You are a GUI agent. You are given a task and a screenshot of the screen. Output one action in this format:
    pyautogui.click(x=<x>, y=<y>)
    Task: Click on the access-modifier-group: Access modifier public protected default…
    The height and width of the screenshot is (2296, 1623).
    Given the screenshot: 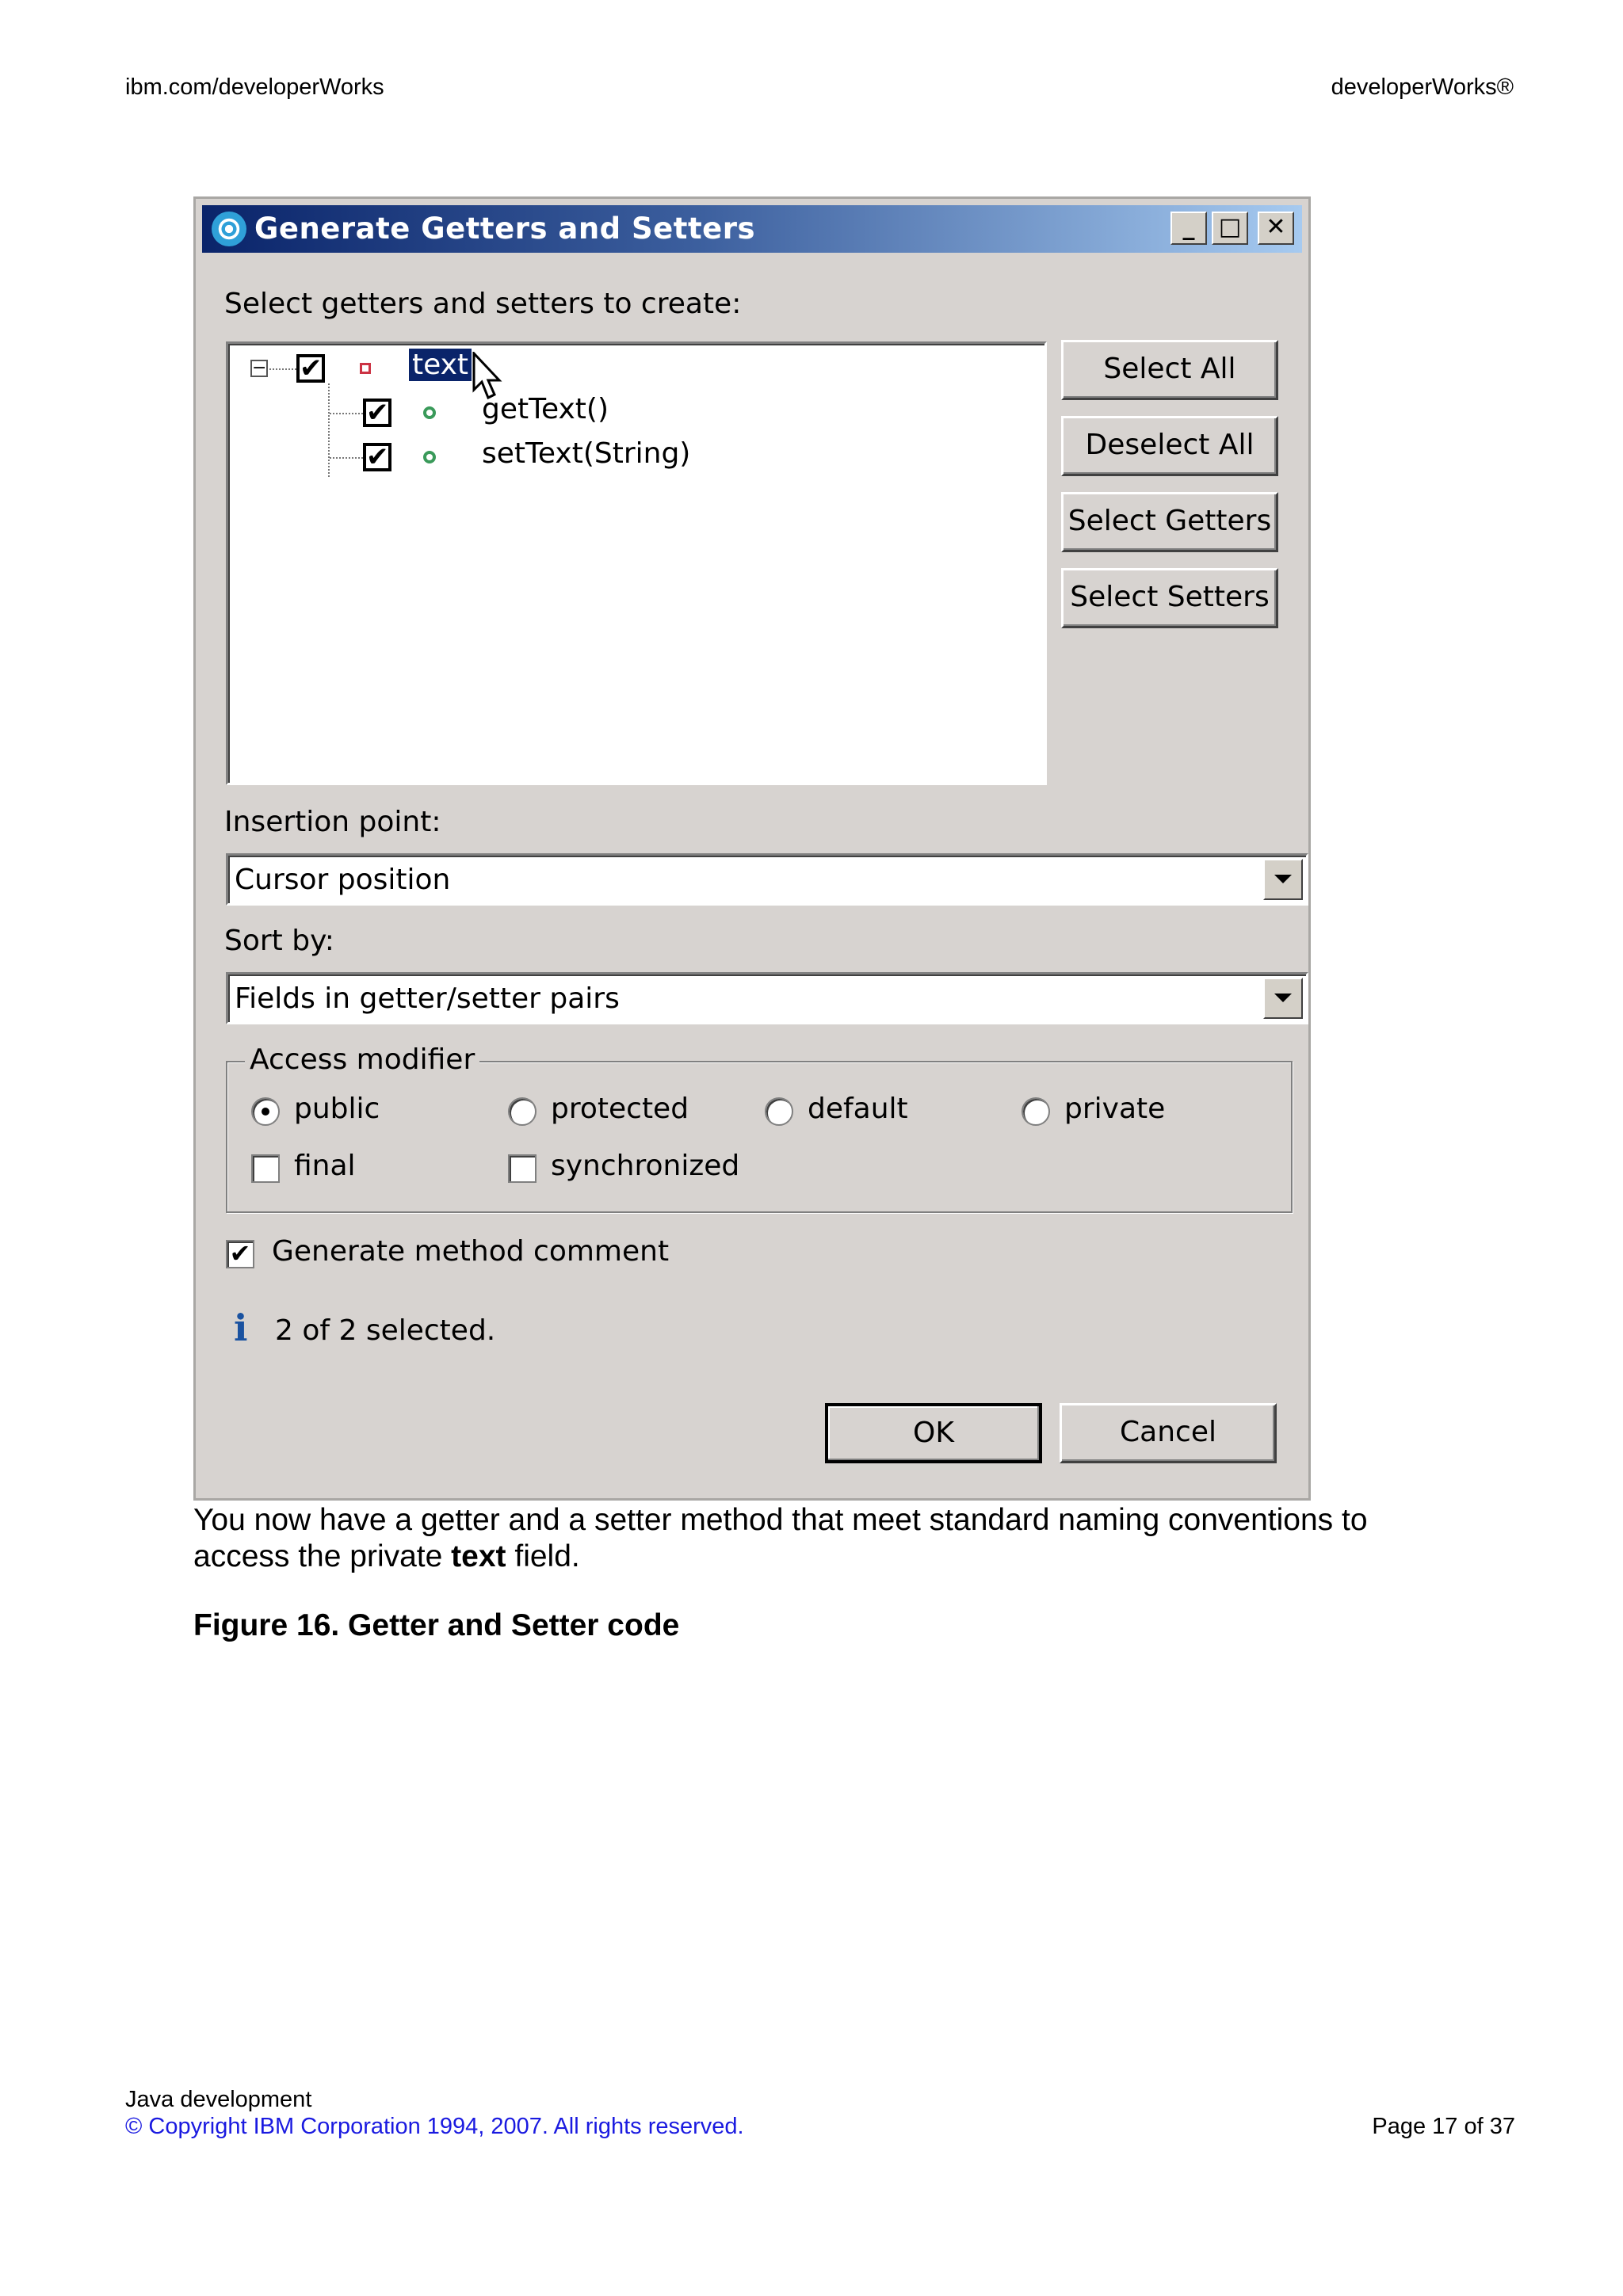 What is the action you would take?
    pyautogui.click(x=759, y=1128)
    